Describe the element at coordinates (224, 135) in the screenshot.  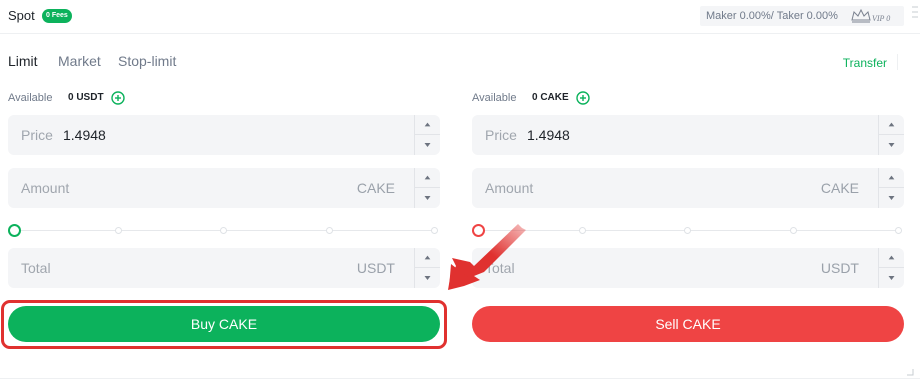
I see `buy-price-field: Price 1.4948` at that location.